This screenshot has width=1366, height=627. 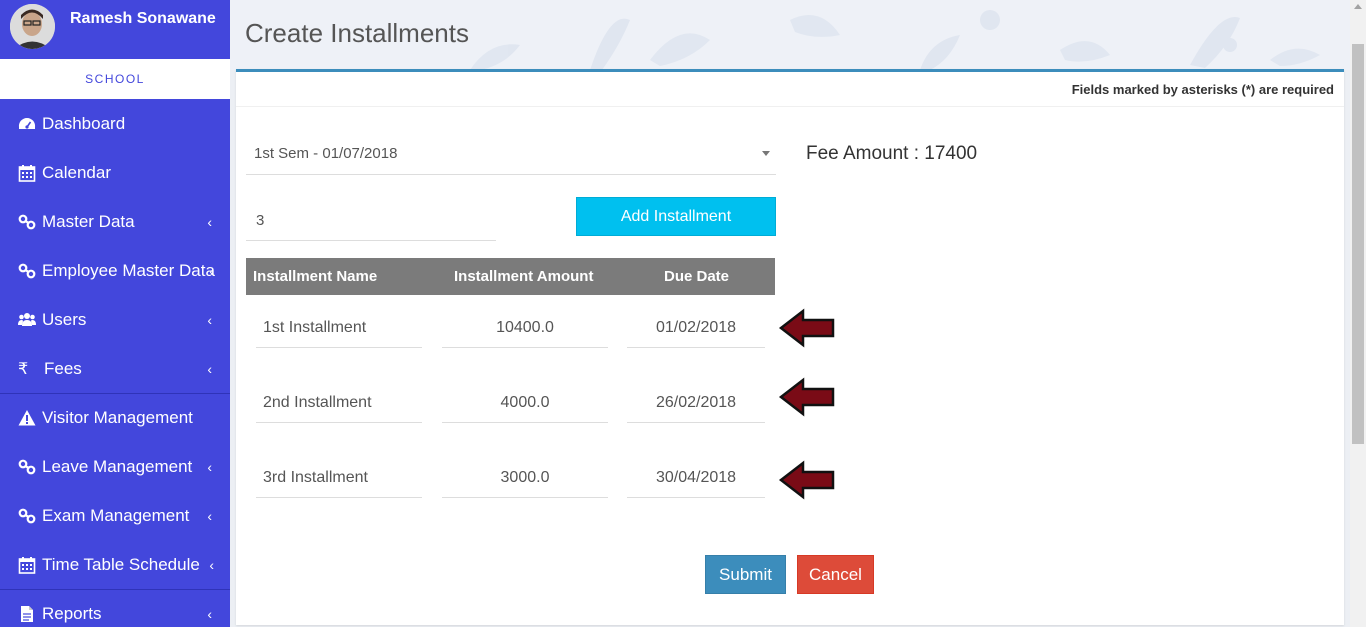 What do you see at coordinates (115, 79) in the screenshot?
I see `role-label: SCHOOL` at bounding box center [115, 79].